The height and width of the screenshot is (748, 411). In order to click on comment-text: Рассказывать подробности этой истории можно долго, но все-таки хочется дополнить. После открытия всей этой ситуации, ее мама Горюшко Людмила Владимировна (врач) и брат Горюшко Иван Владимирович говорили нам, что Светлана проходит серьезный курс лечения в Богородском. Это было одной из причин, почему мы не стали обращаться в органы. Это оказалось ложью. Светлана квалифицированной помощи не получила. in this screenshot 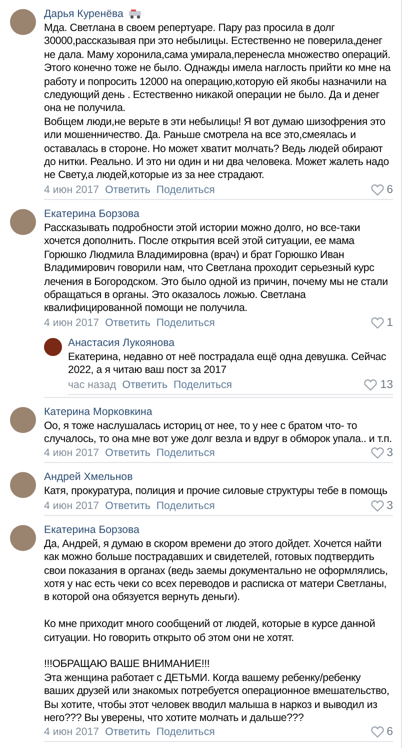, I will do `click(216, 269)`.